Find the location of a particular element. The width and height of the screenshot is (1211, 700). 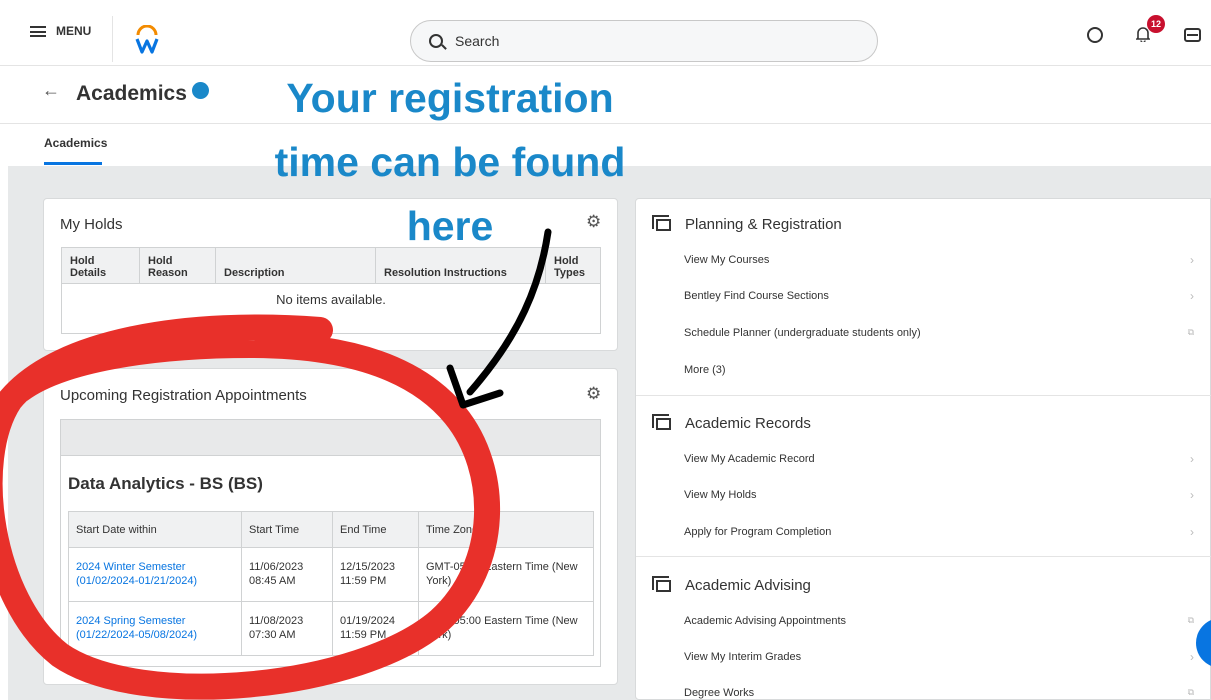

nav-item-label: More (3) is located at coordinates (705, 370).